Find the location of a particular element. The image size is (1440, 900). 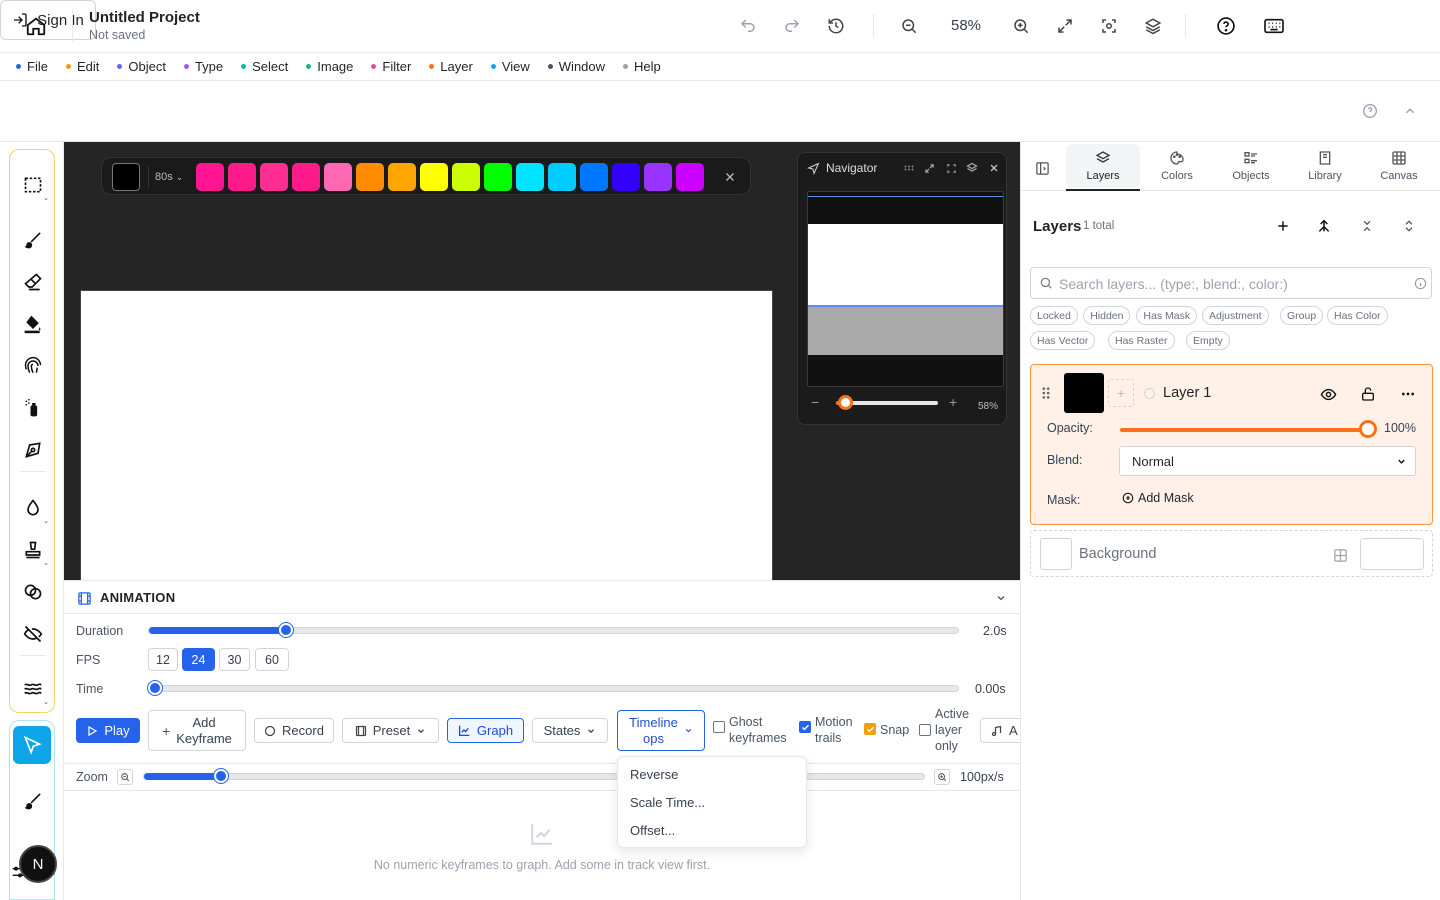

collapse-icon is located at coordinates (1410, 111).